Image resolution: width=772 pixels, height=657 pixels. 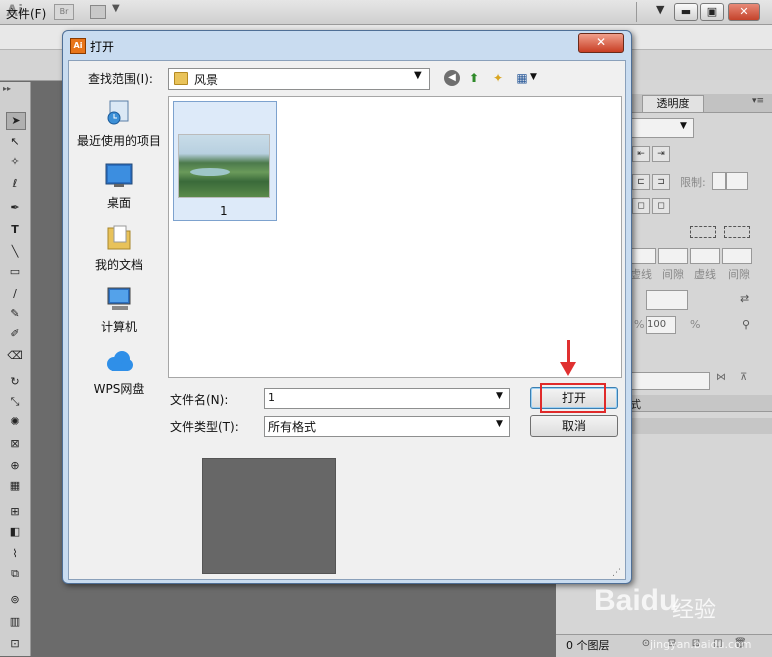 I want to click on documents-icon, so click(x=119, y=236).